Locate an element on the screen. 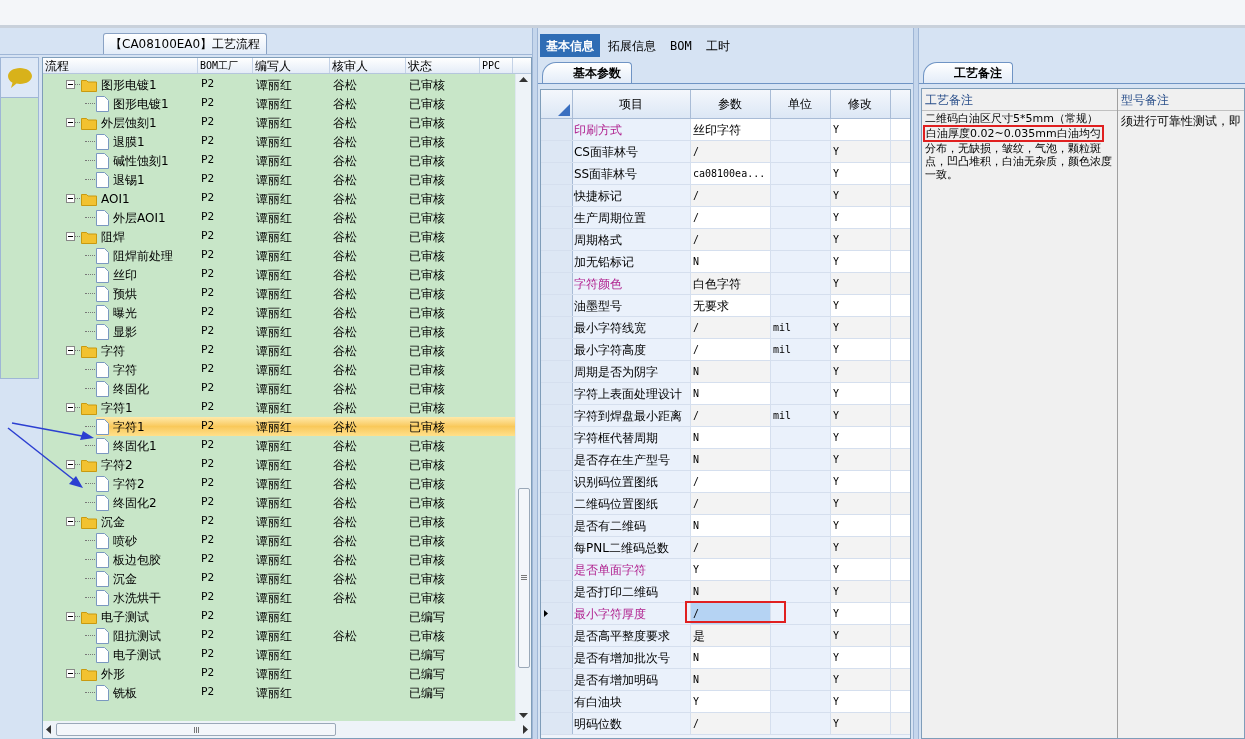 Image resolution: width=1245 pixels, height=739 pixels. table-row: 字符上表面处理设计 N Y is located at coordinates (725, 394).